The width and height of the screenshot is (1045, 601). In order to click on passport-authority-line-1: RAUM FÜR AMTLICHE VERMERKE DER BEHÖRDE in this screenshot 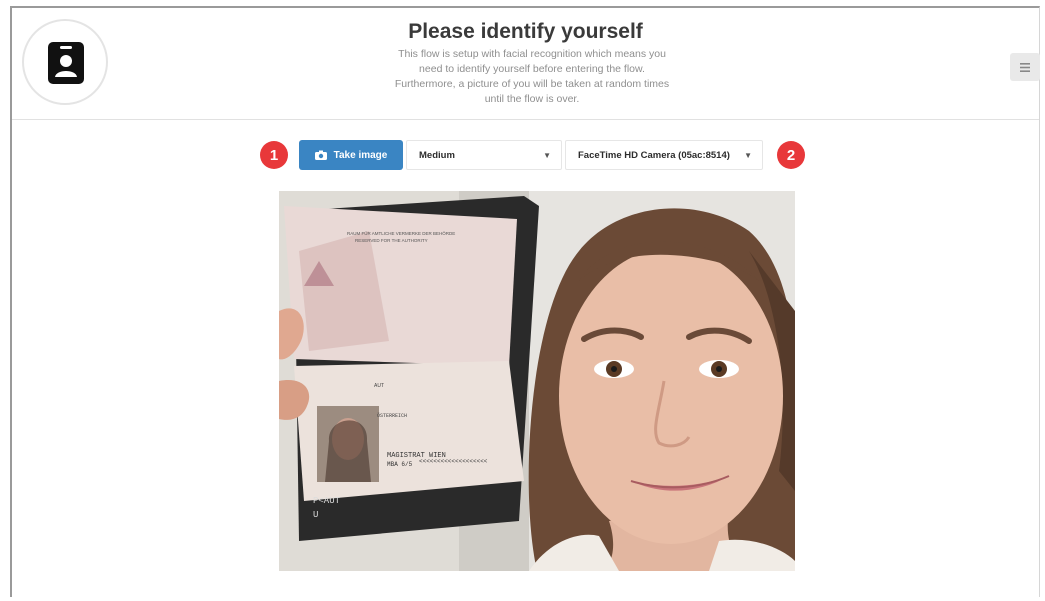, I will do `click(401, 233)`.